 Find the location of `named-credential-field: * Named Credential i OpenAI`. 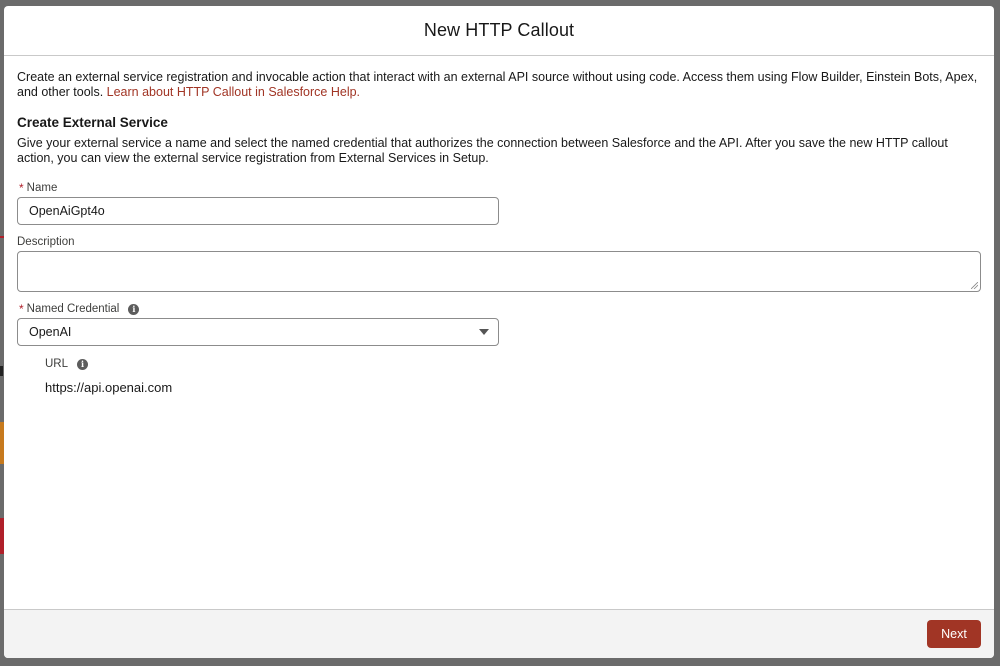

named-credential-field: * Named Credential i OpenAI is located at coordinates (499, 324).